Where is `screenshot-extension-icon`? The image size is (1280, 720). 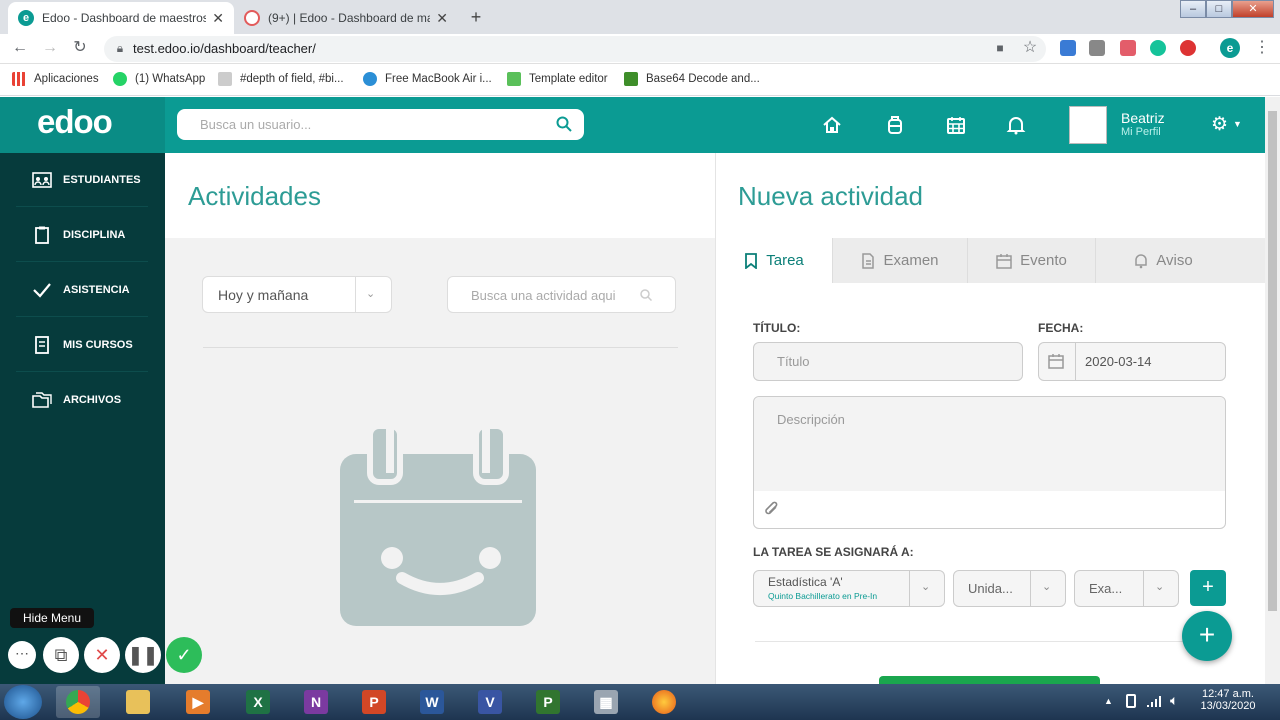
screenshot-extension-icon is located at coordinates (1097, 48).